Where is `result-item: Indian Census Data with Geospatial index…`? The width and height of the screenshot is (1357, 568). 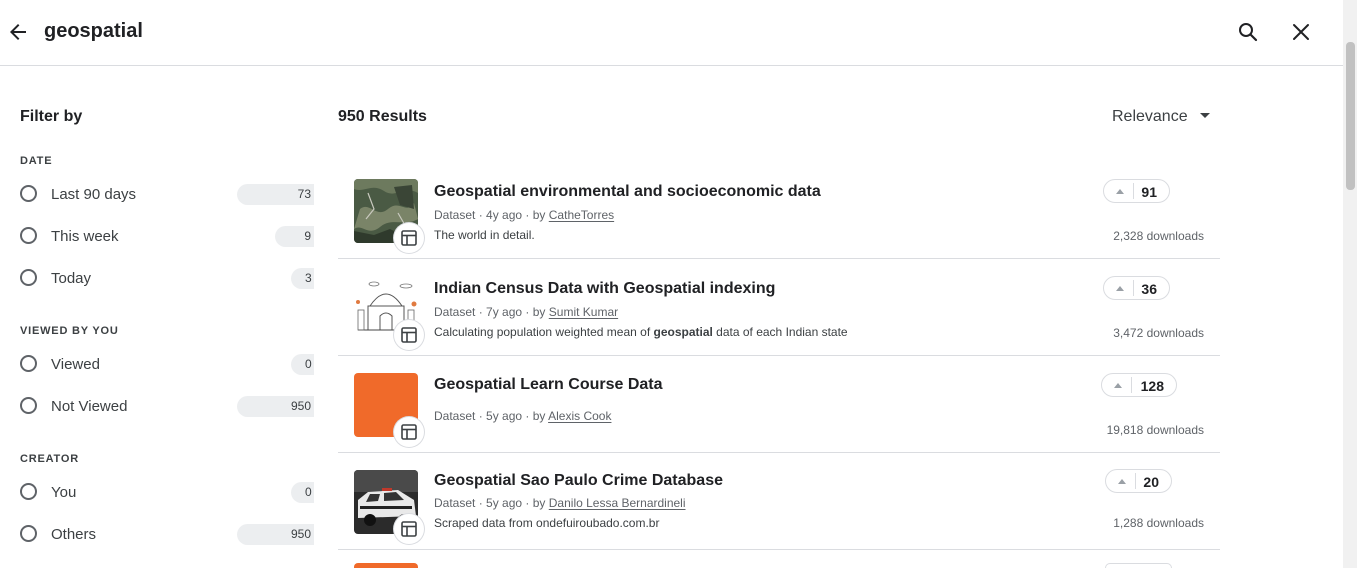 result-item: Indian Census Data with Geospatial index… is located at coordinates (779, 307).